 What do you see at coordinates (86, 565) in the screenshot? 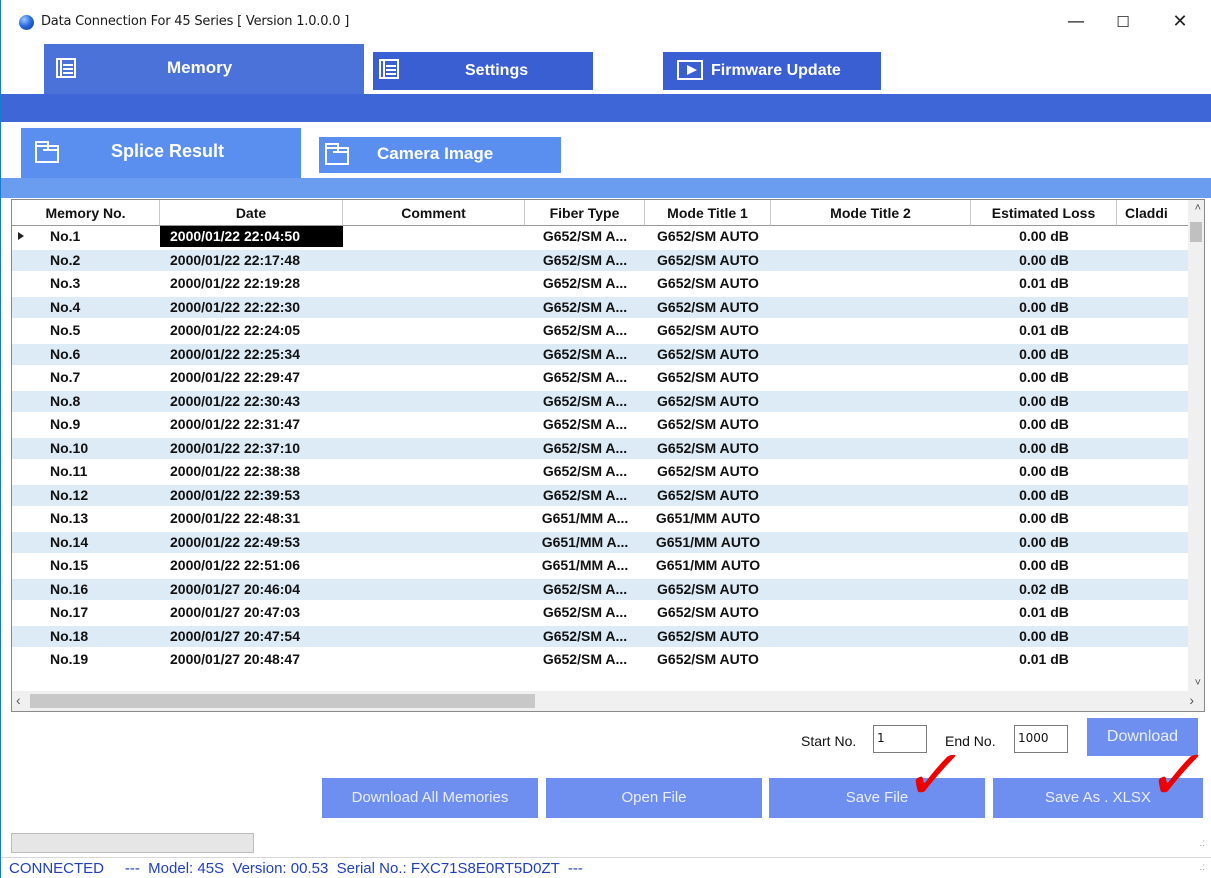
I see `cell-memory-no: No.15` at bounding box center [86, 565].